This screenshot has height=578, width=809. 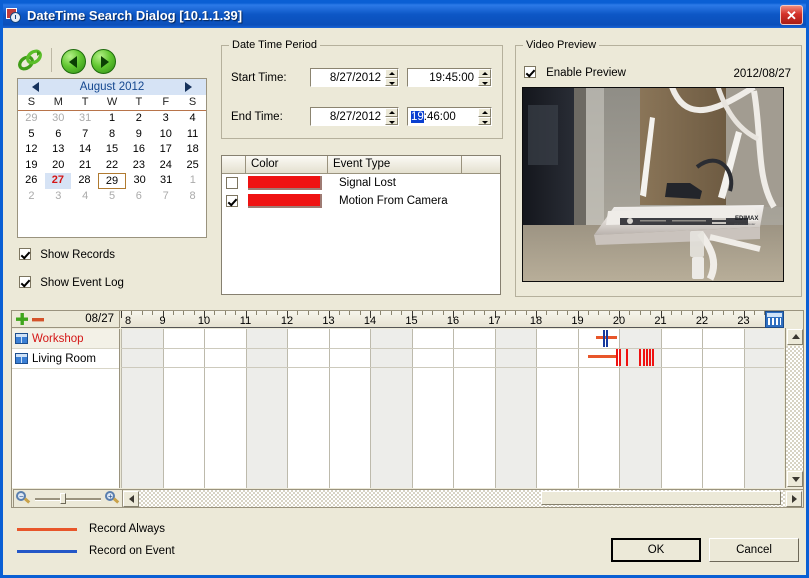 What do you see at coordinates (484, 112) in the screenshot?
I see `end-time-up` at bounding box center [484, 112].